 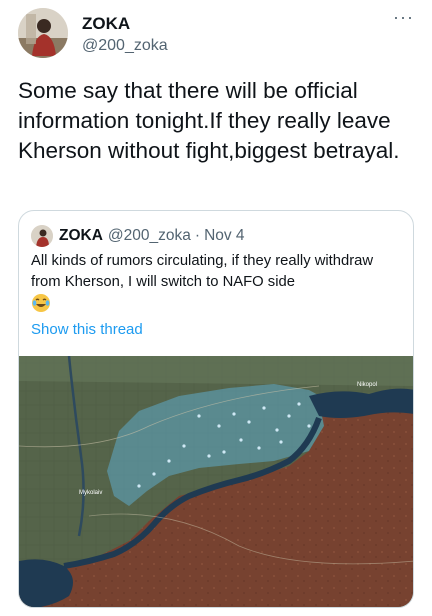 What do you see at coordinates (149, 235) in the screenshot?
I see `quoted-author-handle: @200_zoka` at bounding box center [149, 235].